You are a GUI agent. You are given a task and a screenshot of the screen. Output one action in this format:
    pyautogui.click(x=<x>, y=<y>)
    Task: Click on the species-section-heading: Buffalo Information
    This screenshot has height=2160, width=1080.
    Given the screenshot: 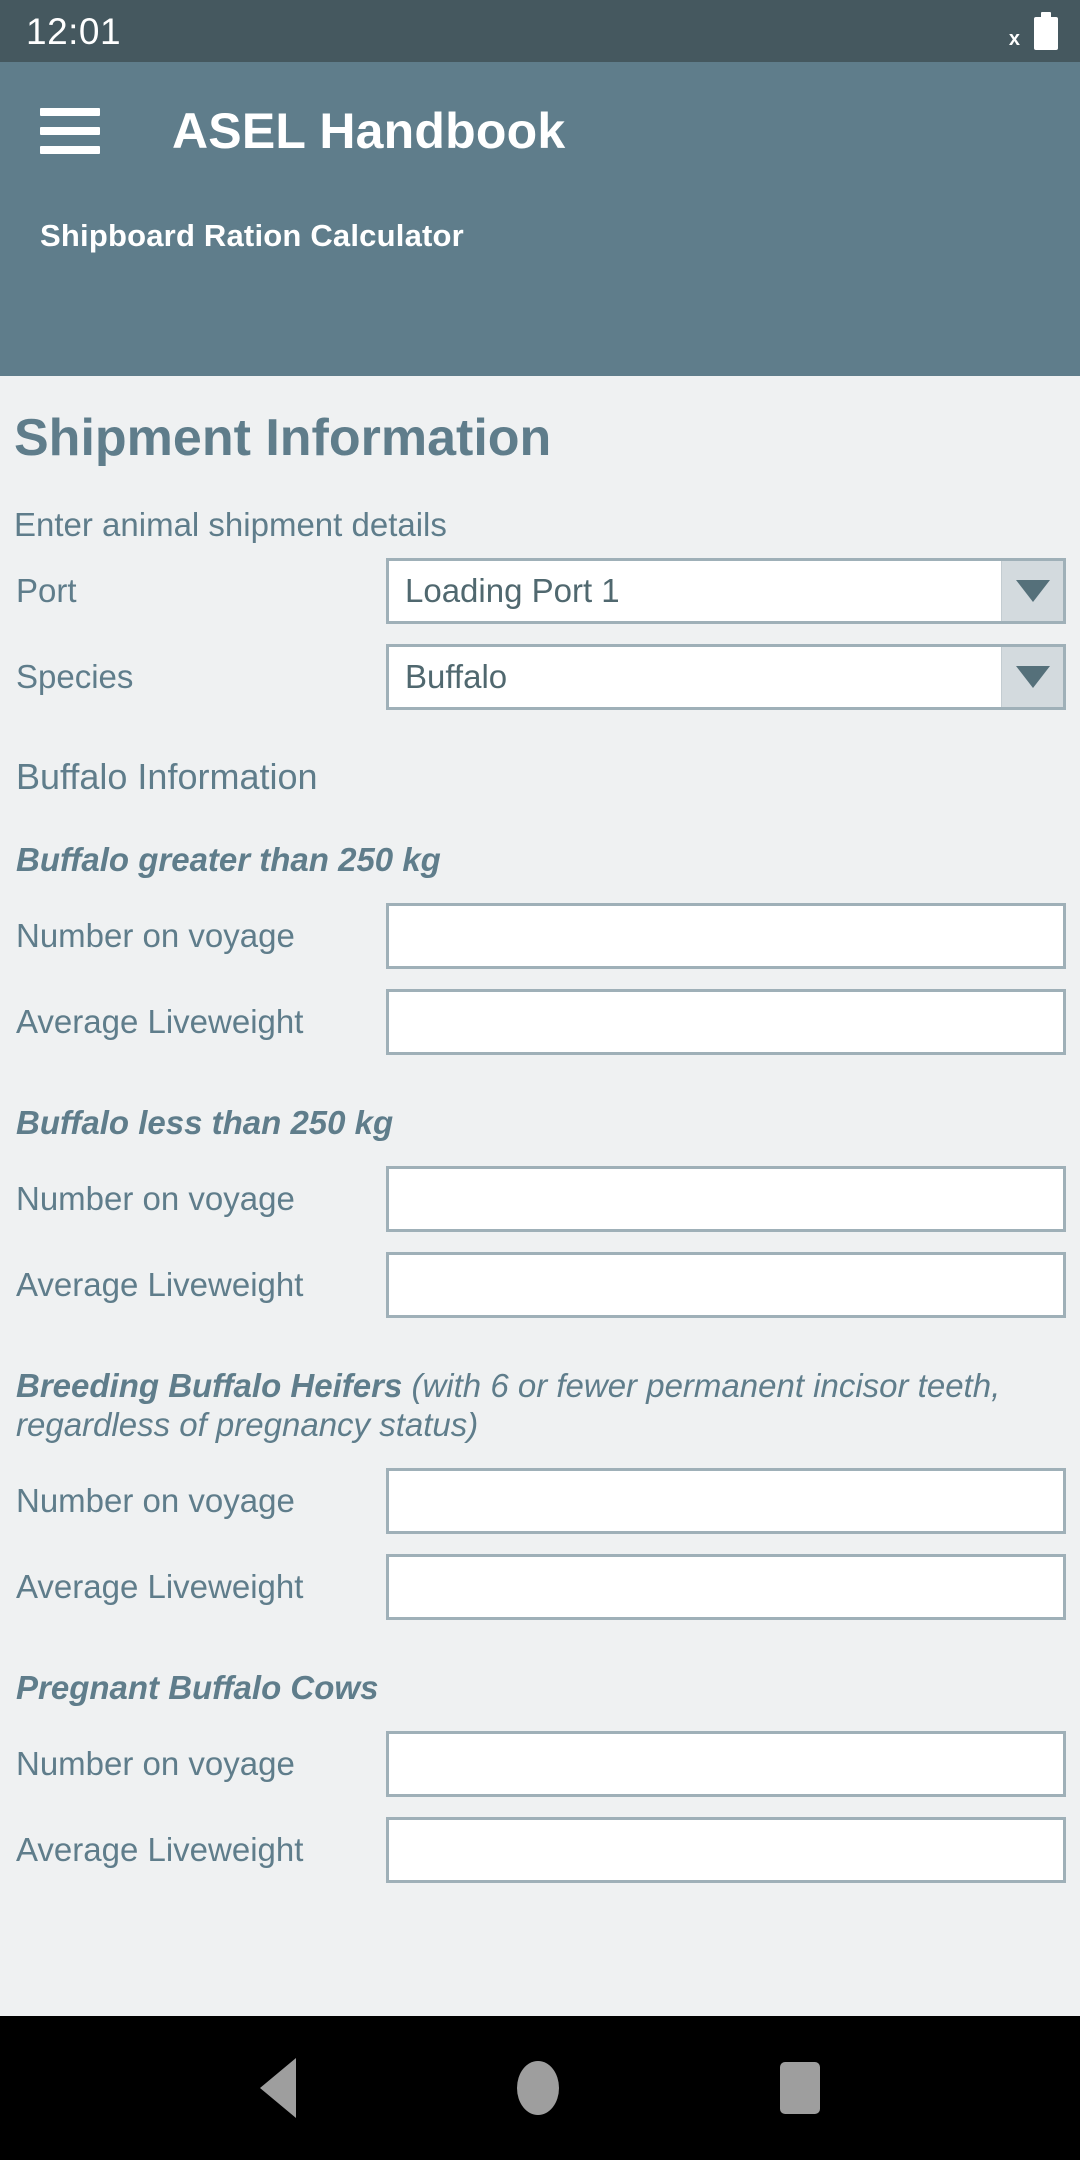 What is the action you would take?
    pyautogui.click(x=167, y=776)
    